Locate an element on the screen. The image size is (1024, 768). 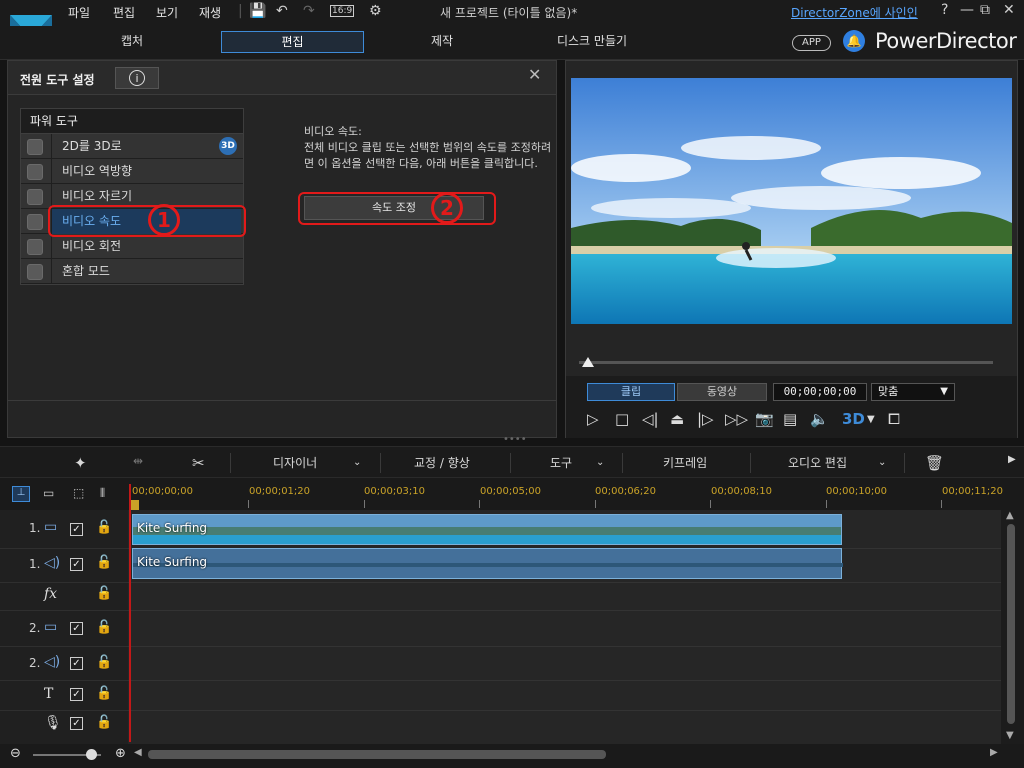
panel-splitter: •••• is located at coordinates (512, 440).